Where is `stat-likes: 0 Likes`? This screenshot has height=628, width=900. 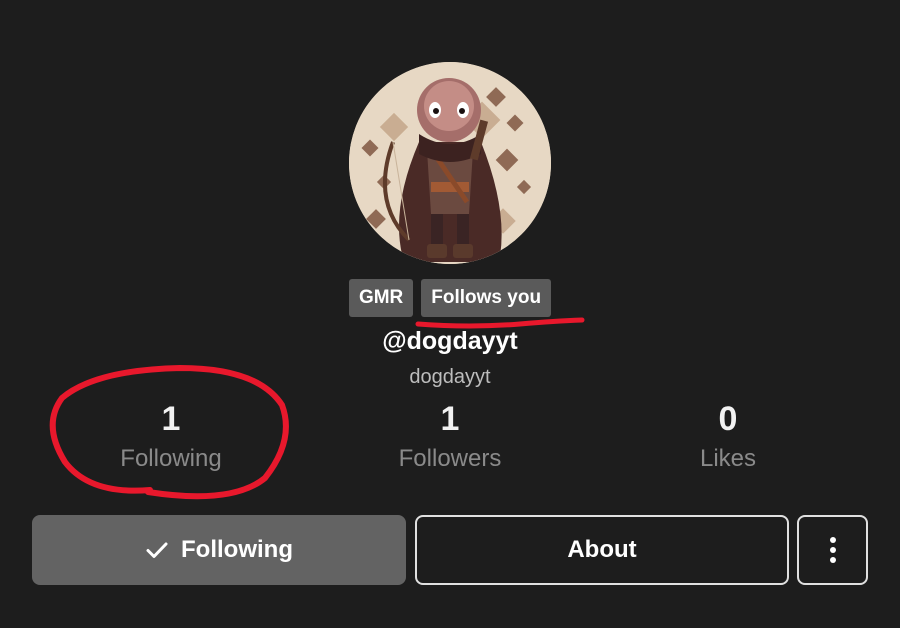 stat-likes: 0 Likes is located at coordinates (728, 435).